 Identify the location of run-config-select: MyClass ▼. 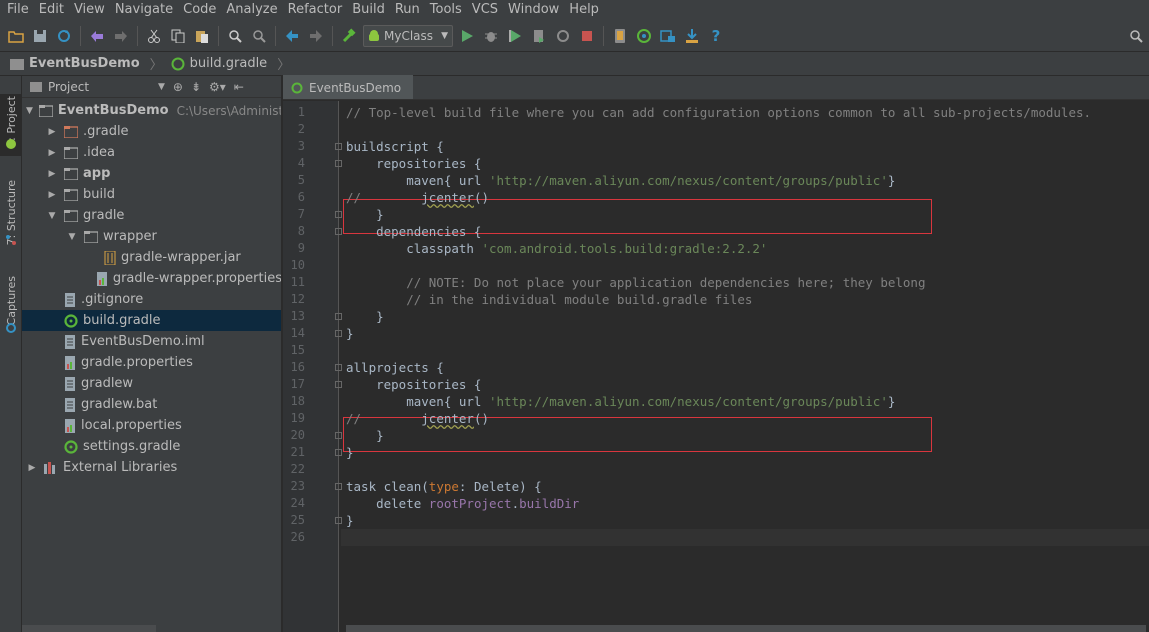
(408, 35).